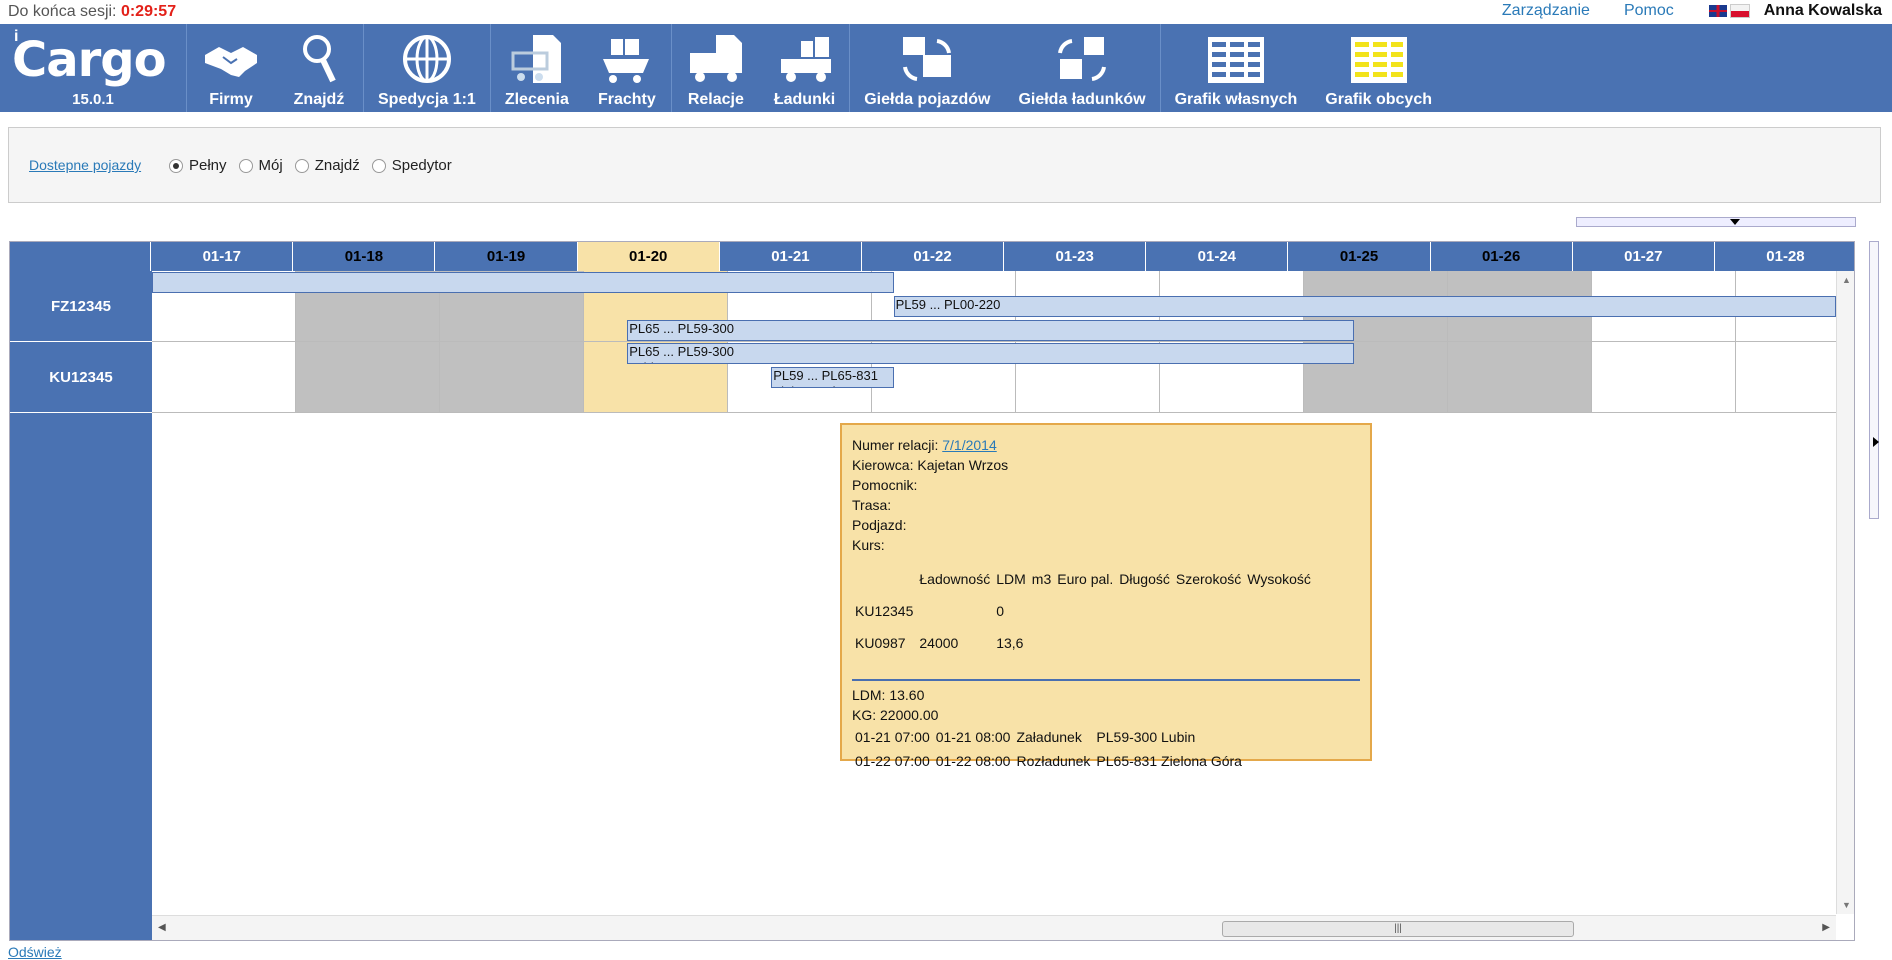  What do you see at coordinates (81, 306) in the screenshot?
I see `vehicle-label: FZ12345` at bounding box center [81, 306].